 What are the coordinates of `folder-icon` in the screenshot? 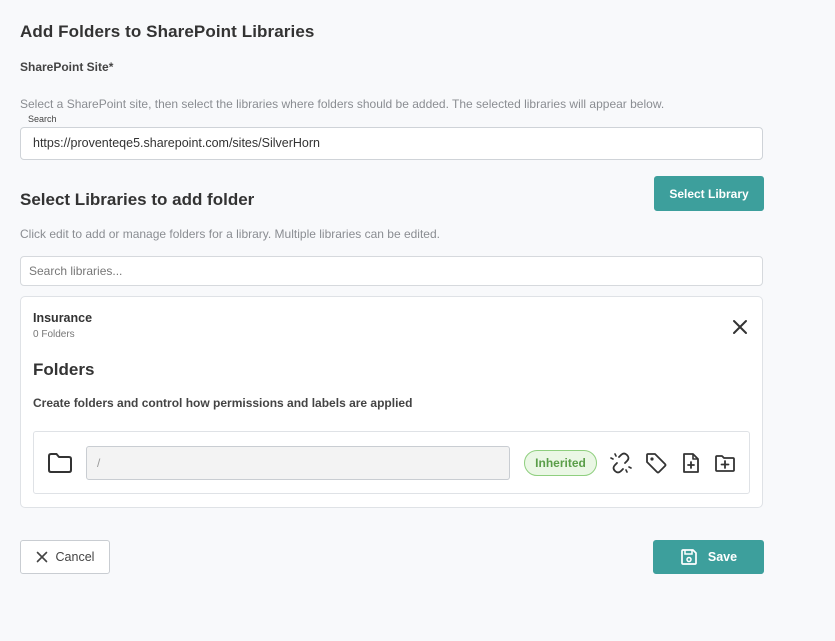 It's located at (60, 463).